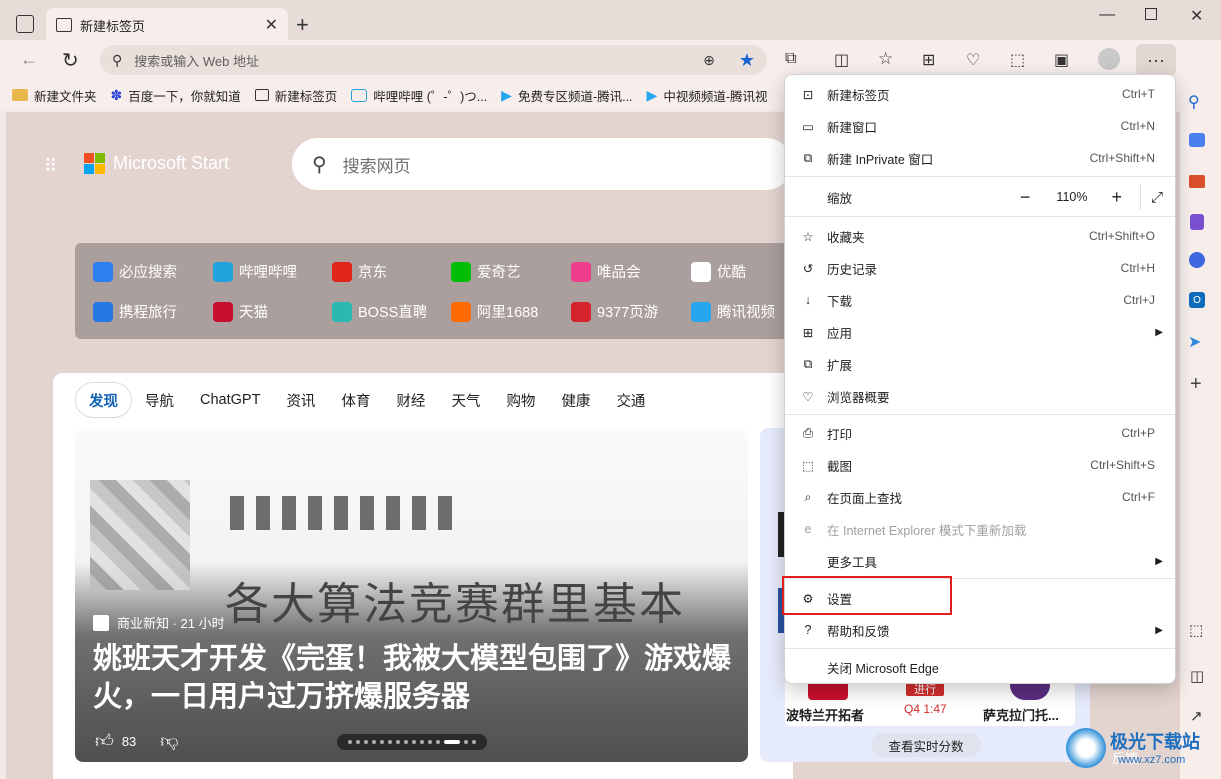 The height and width of the screenshot is (779, 1221). Describe the element at coordinates (980, 332) in the screenshot. I see `menu-item-apps: ⊞ 应用 ▶` at that location.